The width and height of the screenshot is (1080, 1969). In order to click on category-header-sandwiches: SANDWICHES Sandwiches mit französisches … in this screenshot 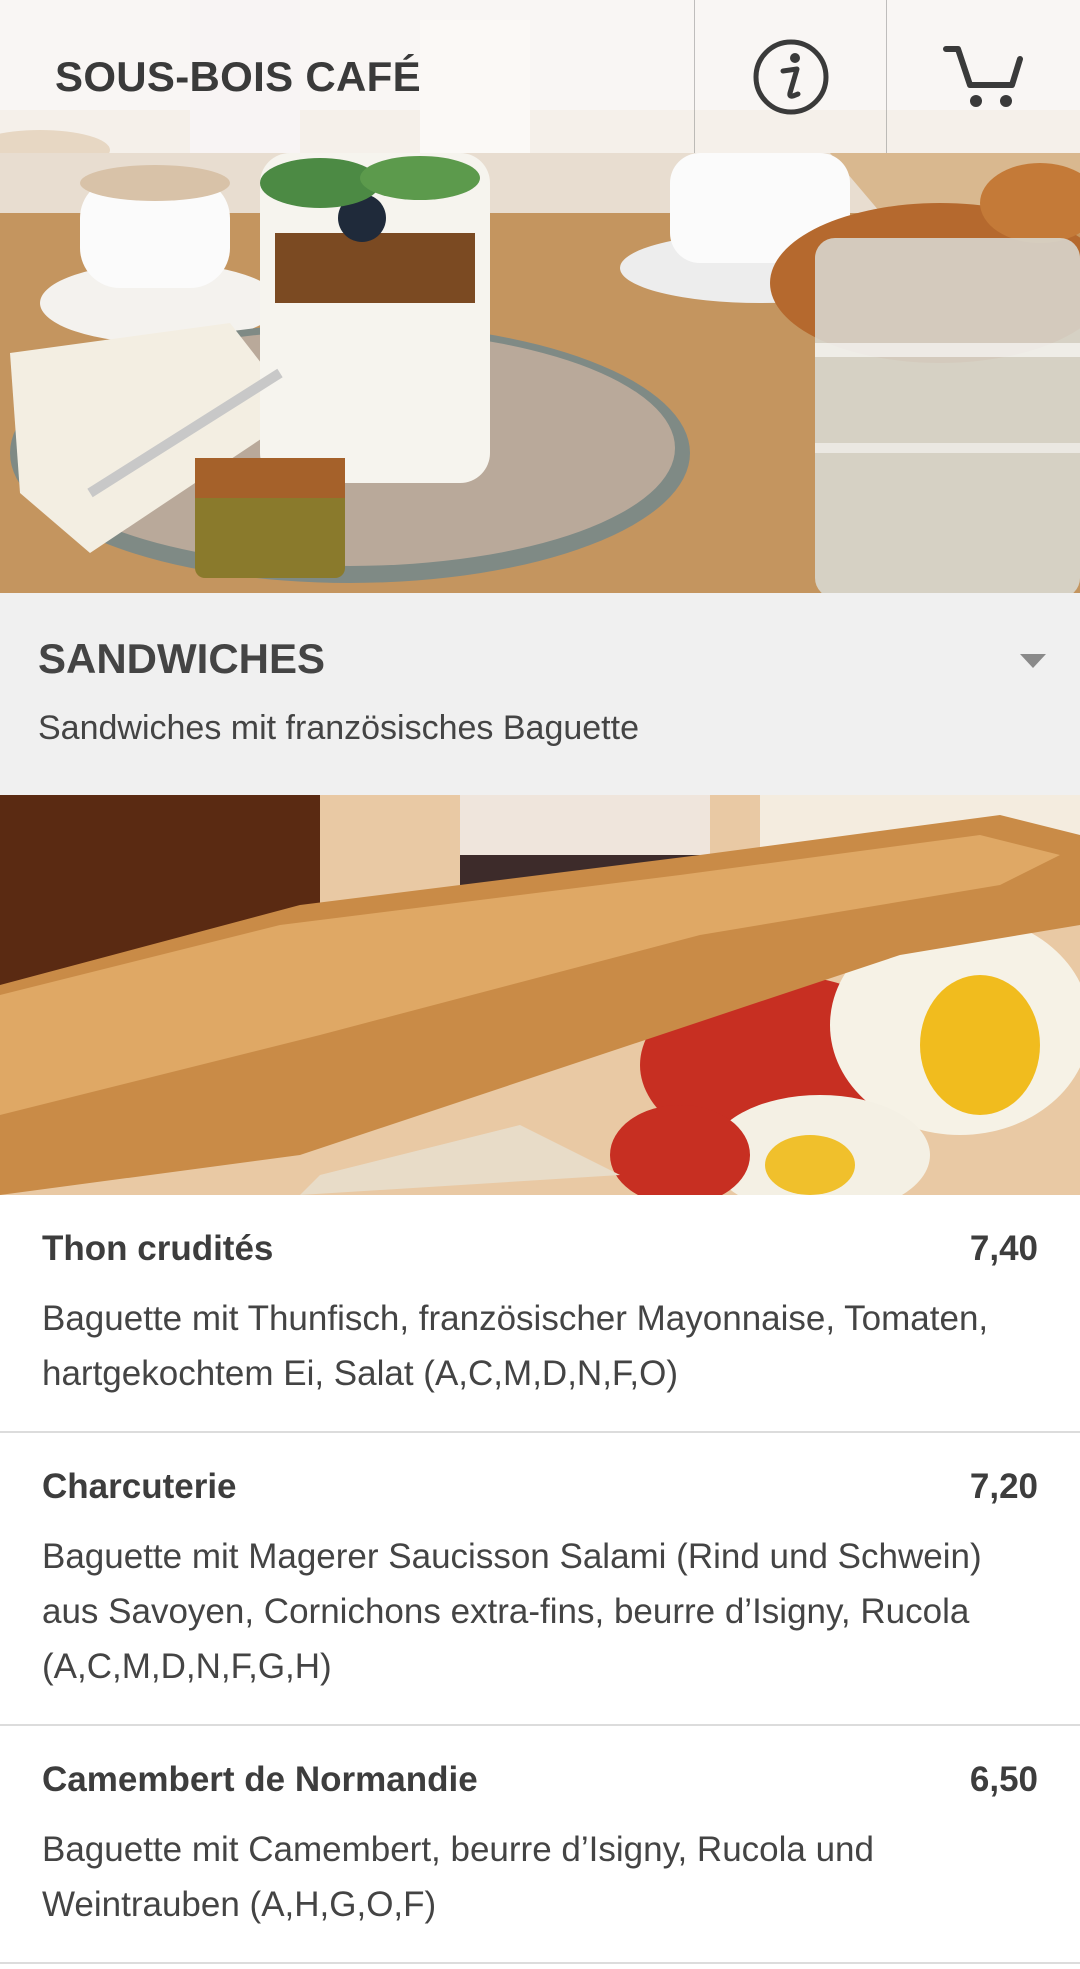, I will do `click(540, 694)`.